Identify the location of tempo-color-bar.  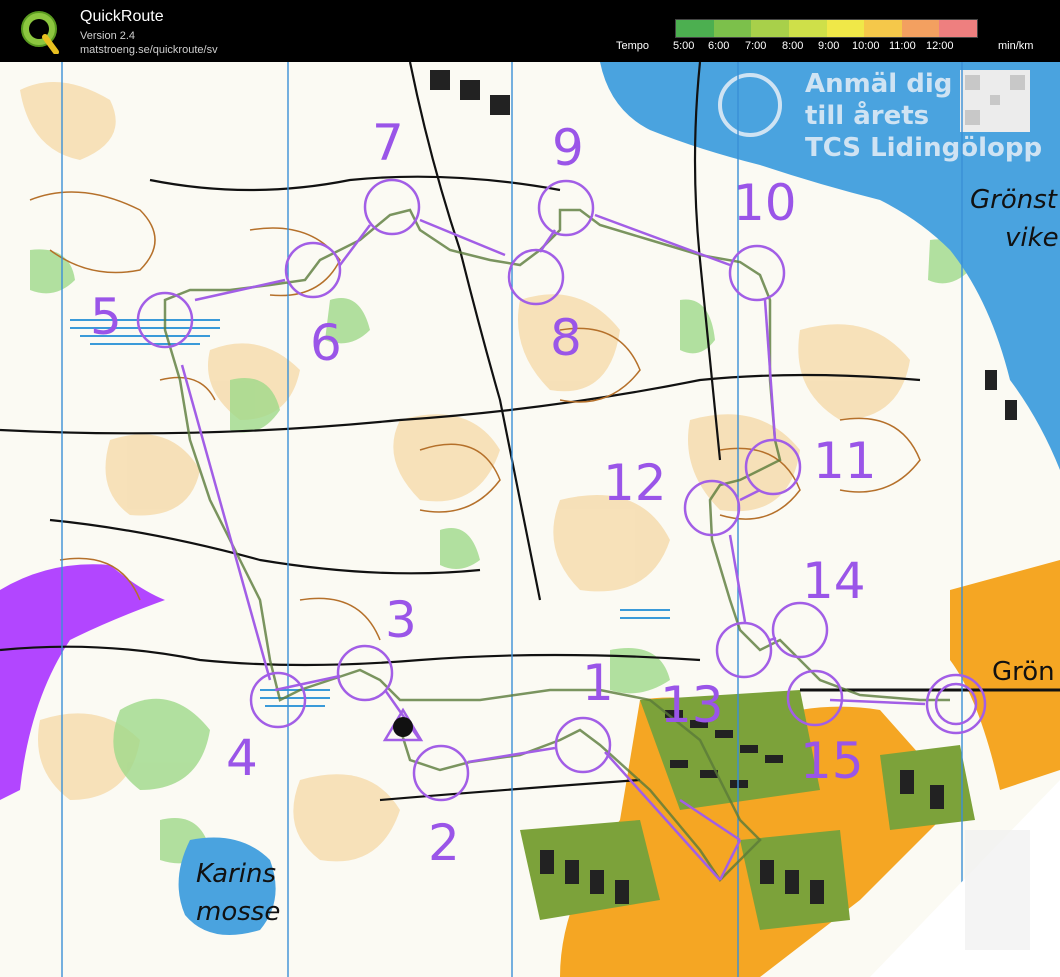
(826, 28).